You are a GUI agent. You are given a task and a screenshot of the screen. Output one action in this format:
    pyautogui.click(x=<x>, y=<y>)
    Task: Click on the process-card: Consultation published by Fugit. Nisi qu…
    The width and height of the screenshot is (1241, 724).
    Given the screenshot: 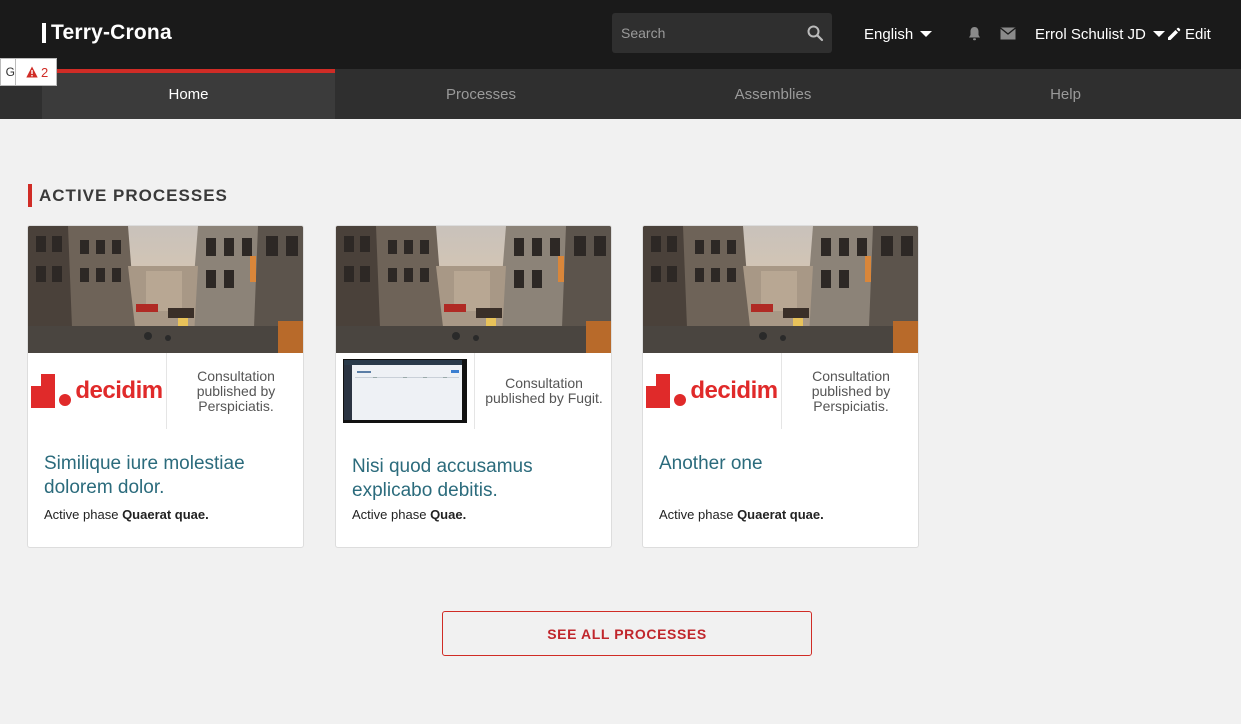 What is the action you would take?
    pyautogui.click(x=473, y=386)
    